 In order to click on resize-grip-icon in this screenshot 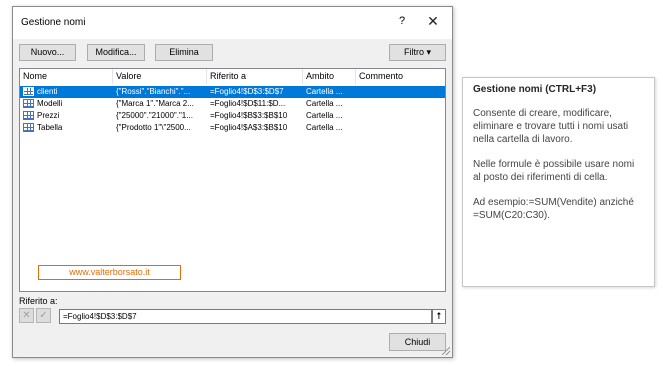, I will do `click(446, 351)`.